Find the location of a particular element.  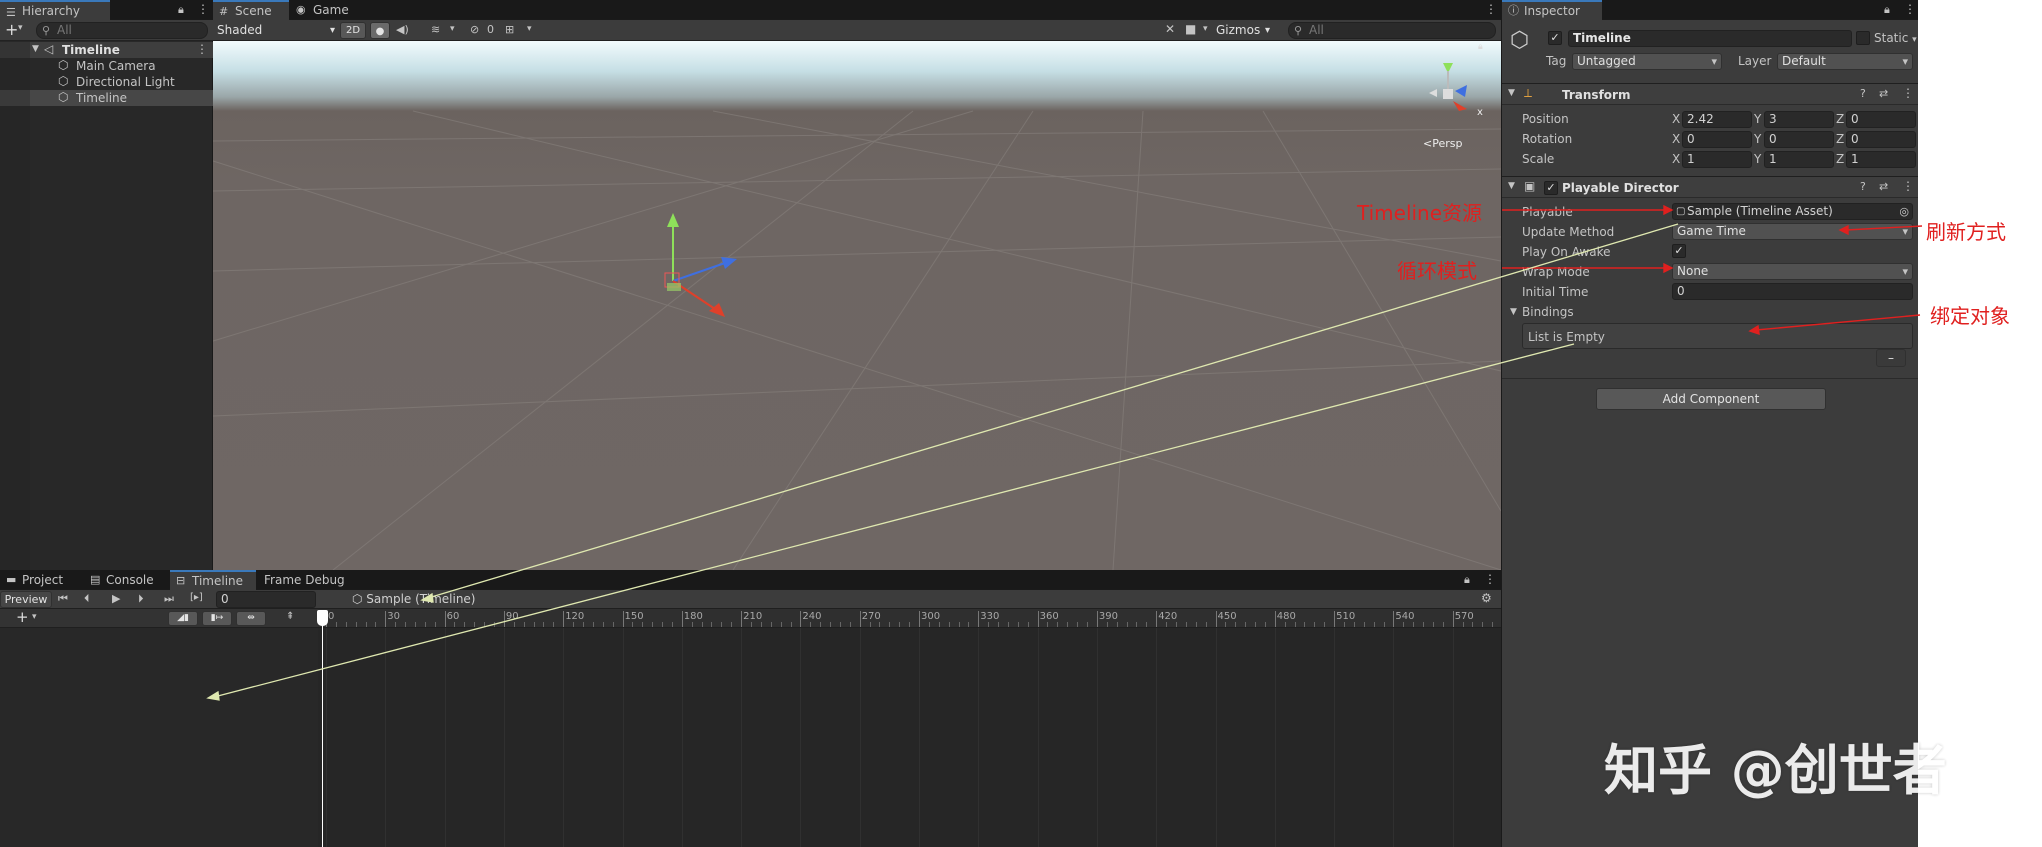

tab-inspector: ⓘ Inspector is located at coordinates (1552, 10).